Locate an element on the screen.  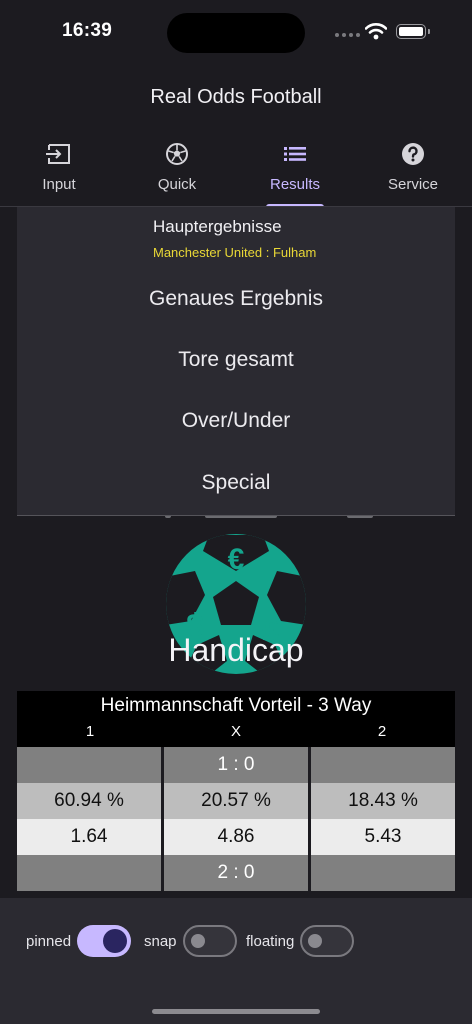
list-icon is located at coordinates (295, 154).